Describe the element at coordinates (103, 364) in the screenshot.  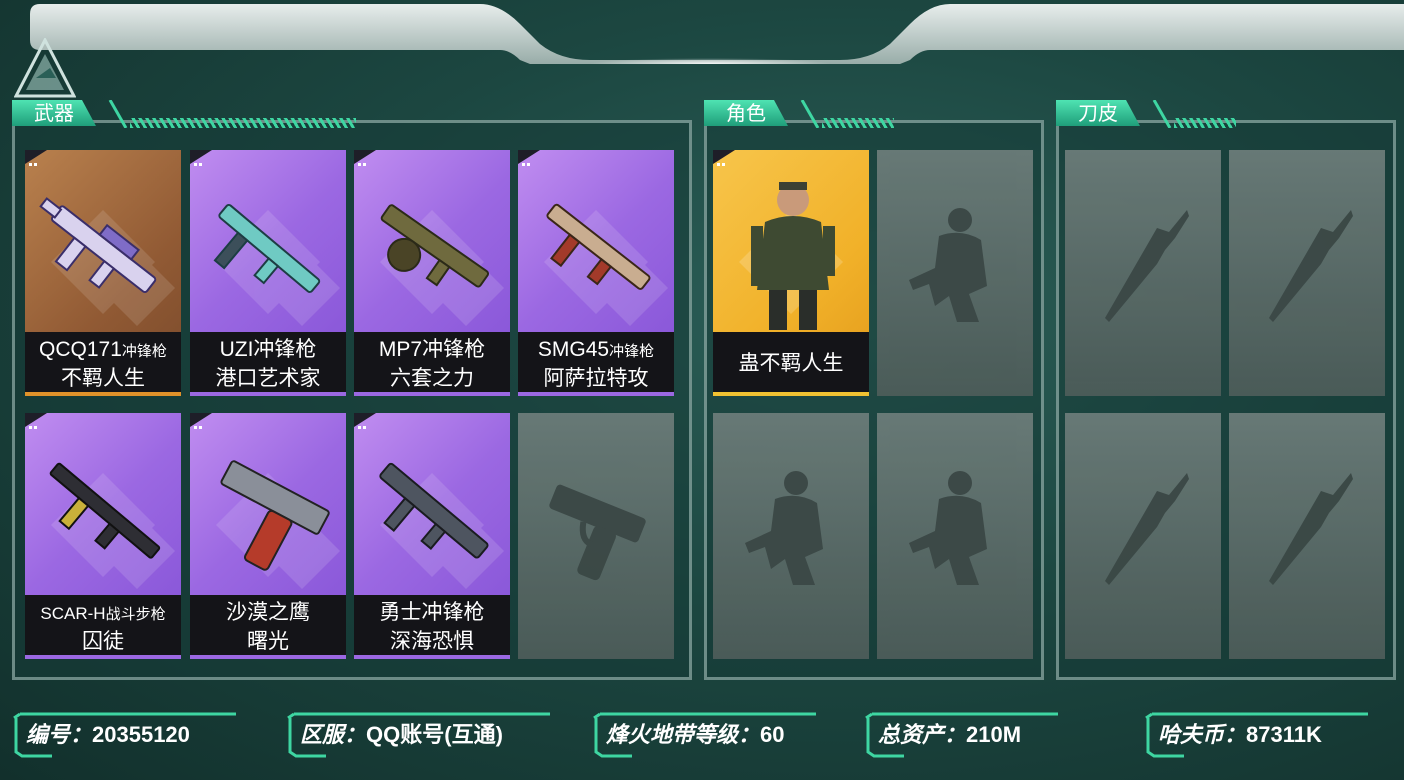
I see `weapon-card-label: QCQ171冲锋枪 不羁人生` at that location.